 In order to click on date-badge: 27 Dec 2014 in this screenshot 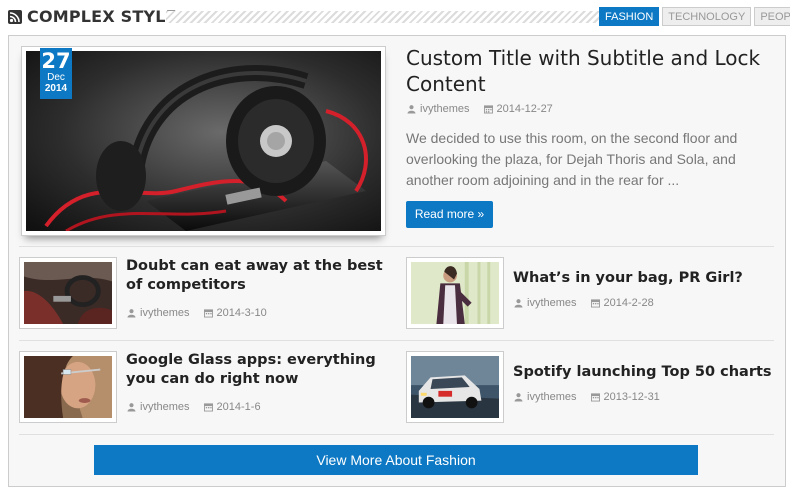, I will do `click(56, 73)`.